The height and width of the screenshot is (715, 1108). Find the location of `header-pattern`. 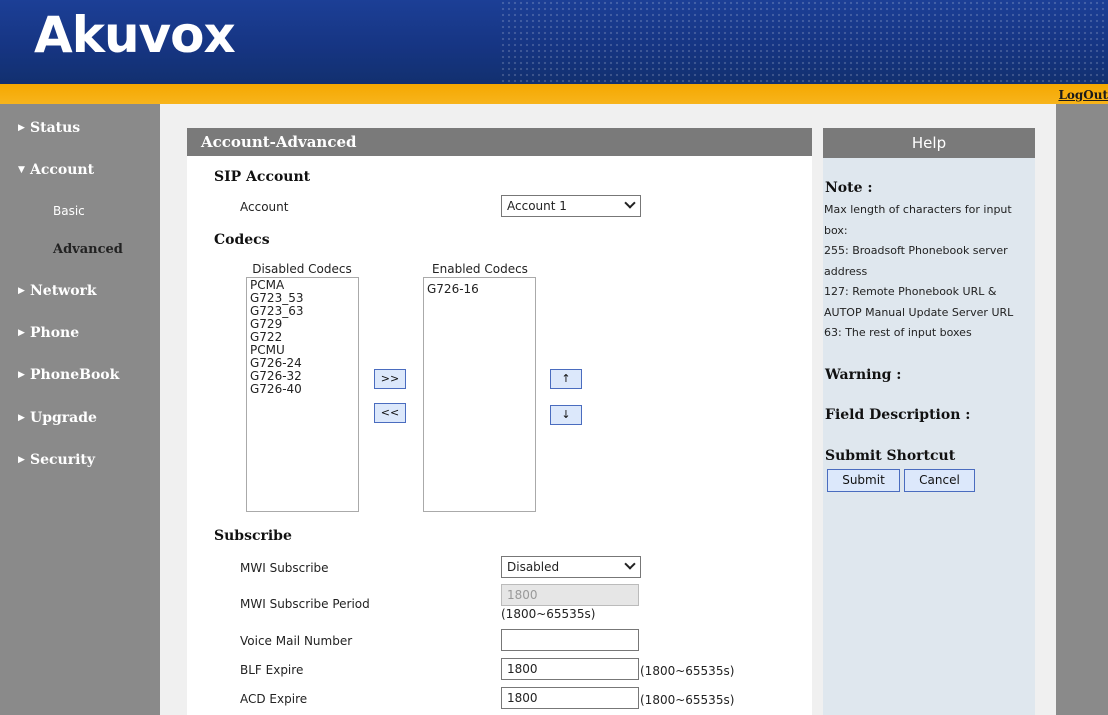

header-pattern is located at coordinates (804, 42).